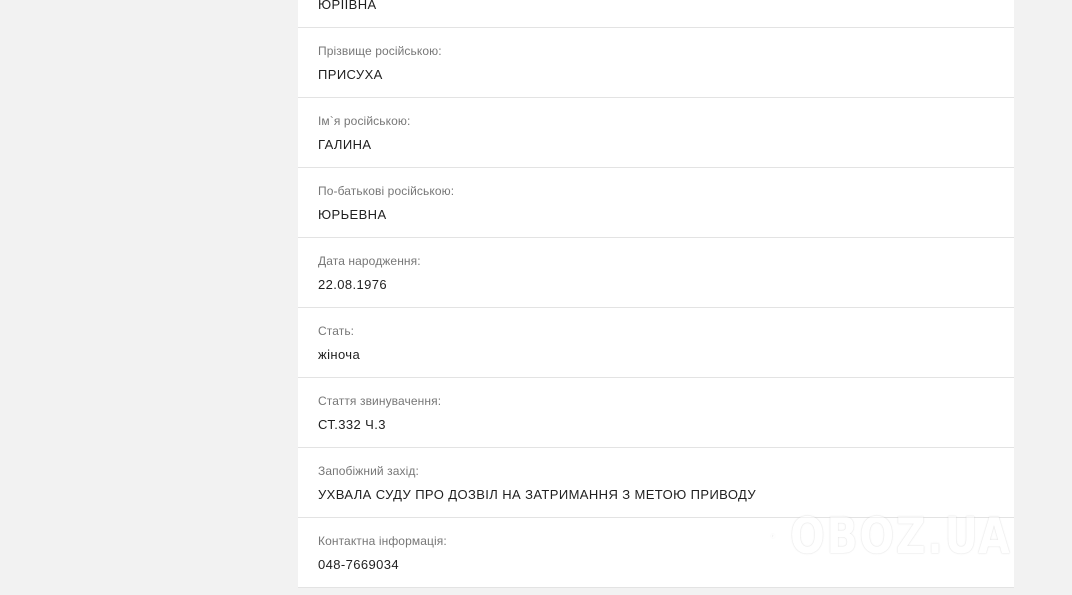  Describe the element at coordinates (353, 284) in the screenshot. I see `field-value: 22.08.1976` at that location.